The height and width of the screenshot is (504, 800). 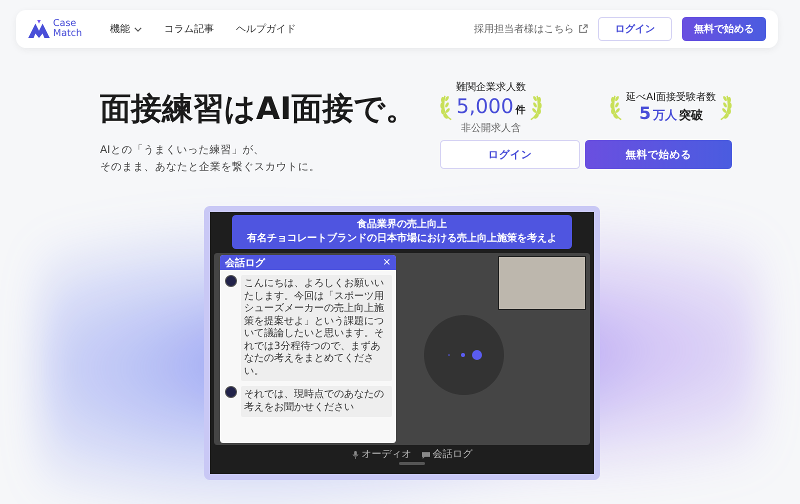 I want to click on stat-label: 延べAI面接受験者数, so click(x=671, y=97).